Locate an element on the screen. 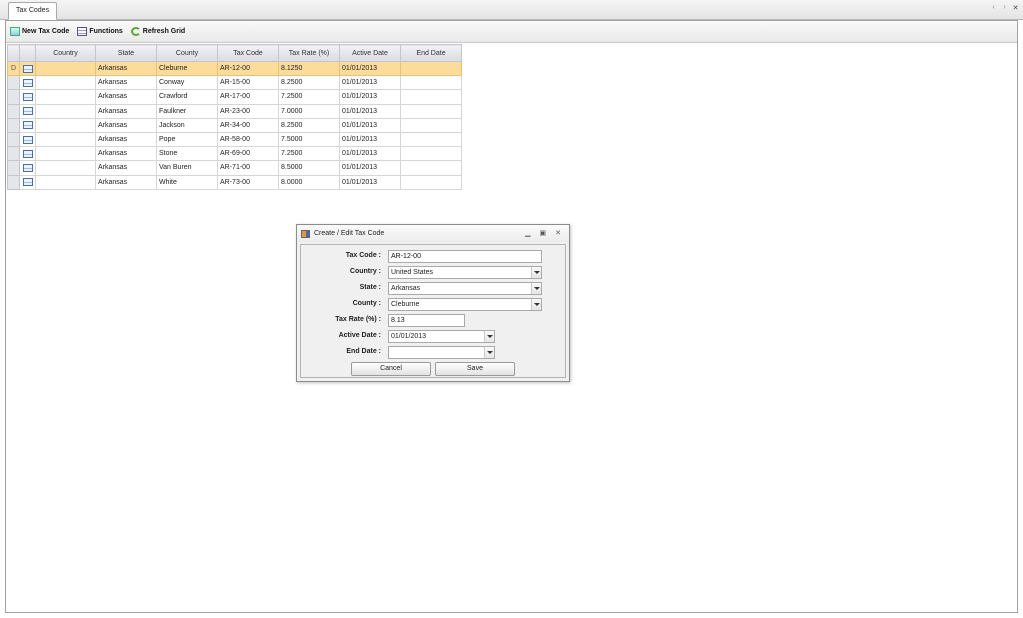 The height and width of the screenshot is (618, 1023). county-select: Cleburne is located at coordinates (465, 304).